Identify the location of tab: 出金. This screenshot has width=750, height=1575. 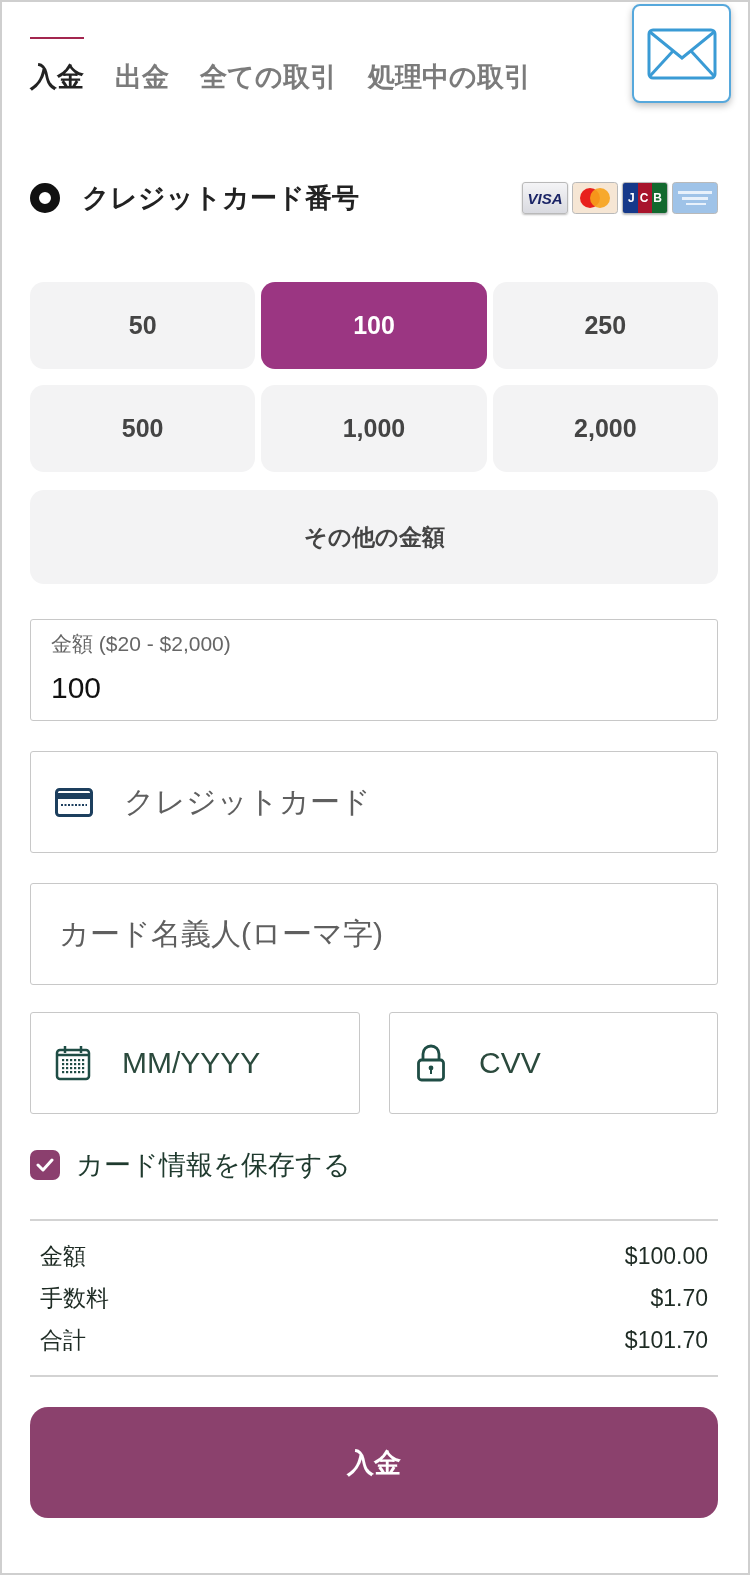
(142, 65).